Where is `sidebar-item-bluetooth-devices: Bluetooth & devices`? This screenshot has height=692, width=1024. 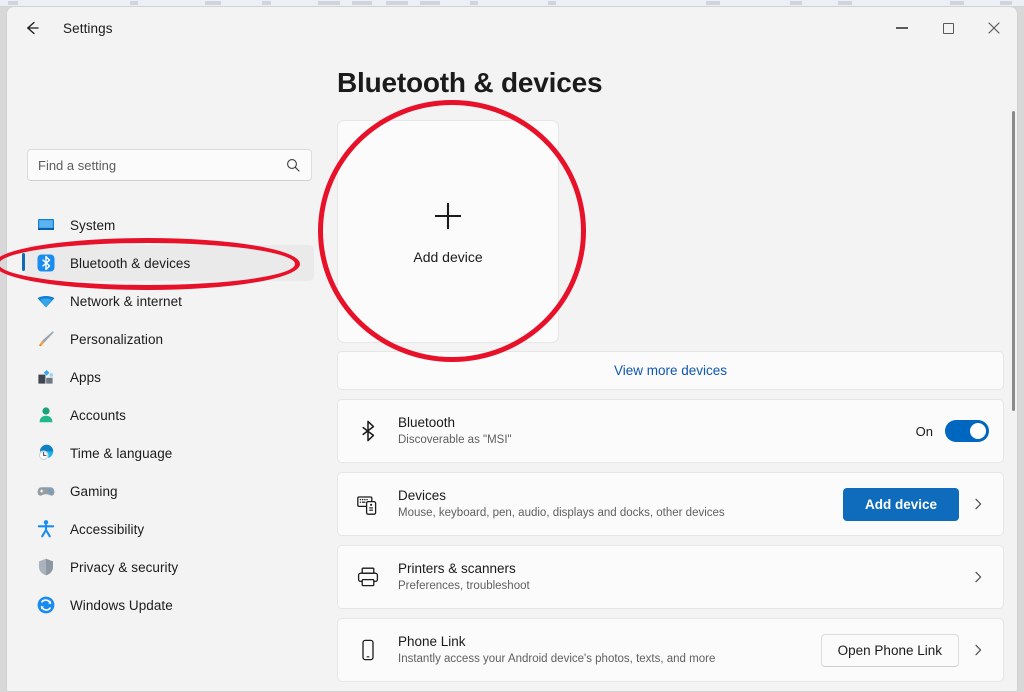 sidebar-item-bluetooth-devices: Bluetooth & devices is located at coordinates (168, 263).